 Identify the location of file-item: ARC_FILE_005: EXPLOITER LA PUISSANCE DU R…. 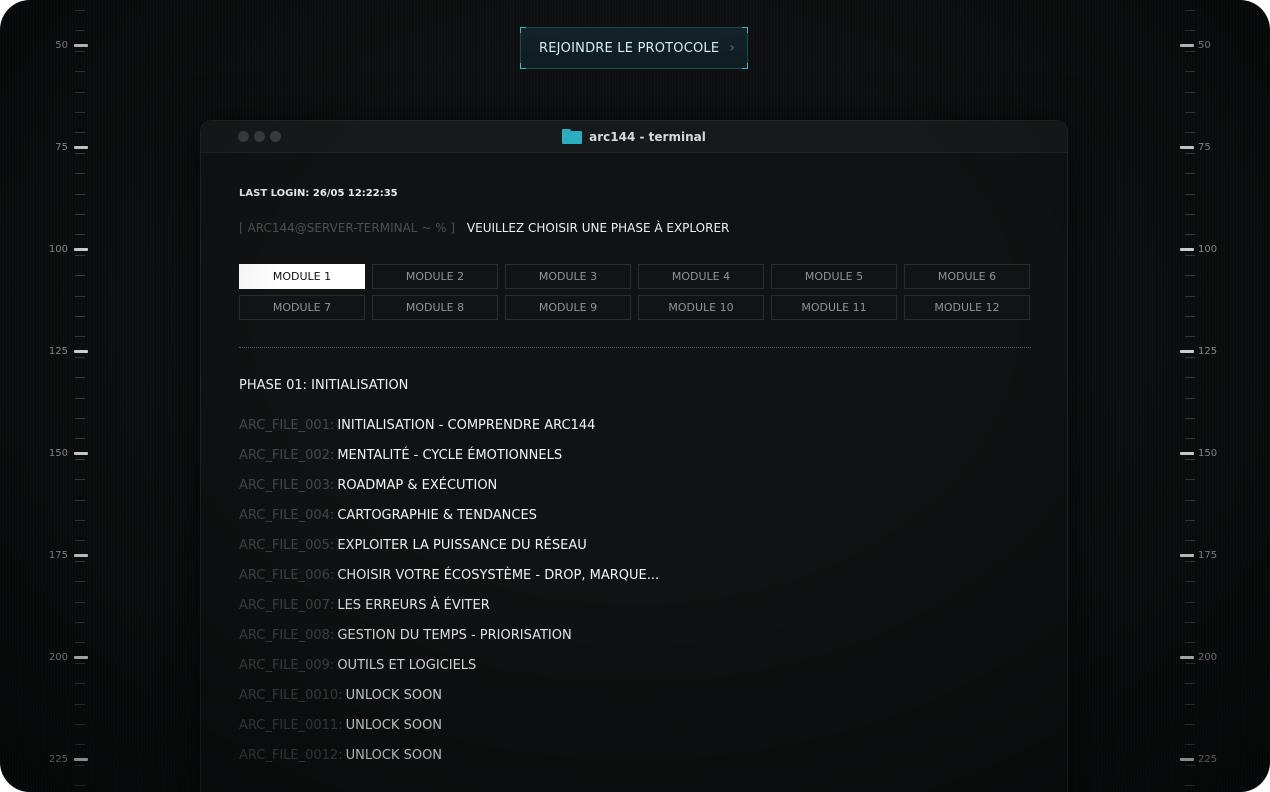
(635, 553).